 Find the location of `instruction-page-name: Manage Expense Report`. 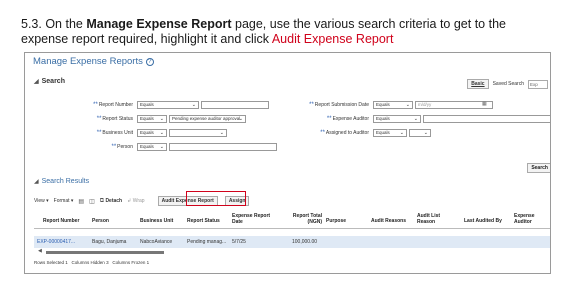

instruction-page-name: Manage Expense Report is located at coordinates (159, 24).